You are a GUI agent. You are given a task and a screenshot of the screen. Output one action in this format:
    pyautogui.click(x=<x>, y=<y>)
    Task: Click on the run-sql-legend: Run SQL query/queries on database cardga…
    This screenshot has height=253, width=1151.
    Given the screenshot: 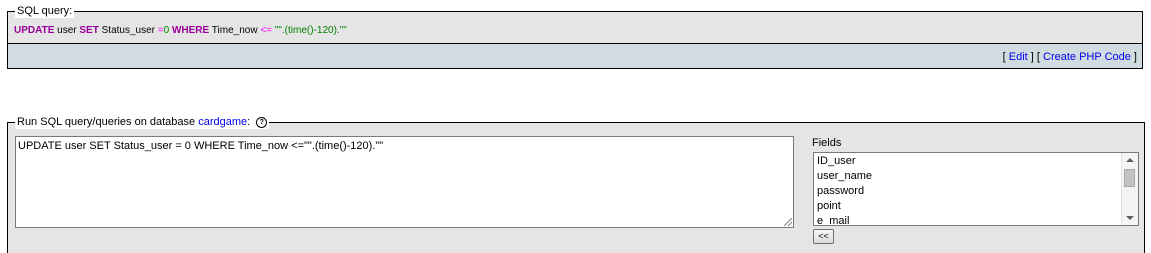 What is the action you would take?
    pyautogui.click(x=142, y=122)
    